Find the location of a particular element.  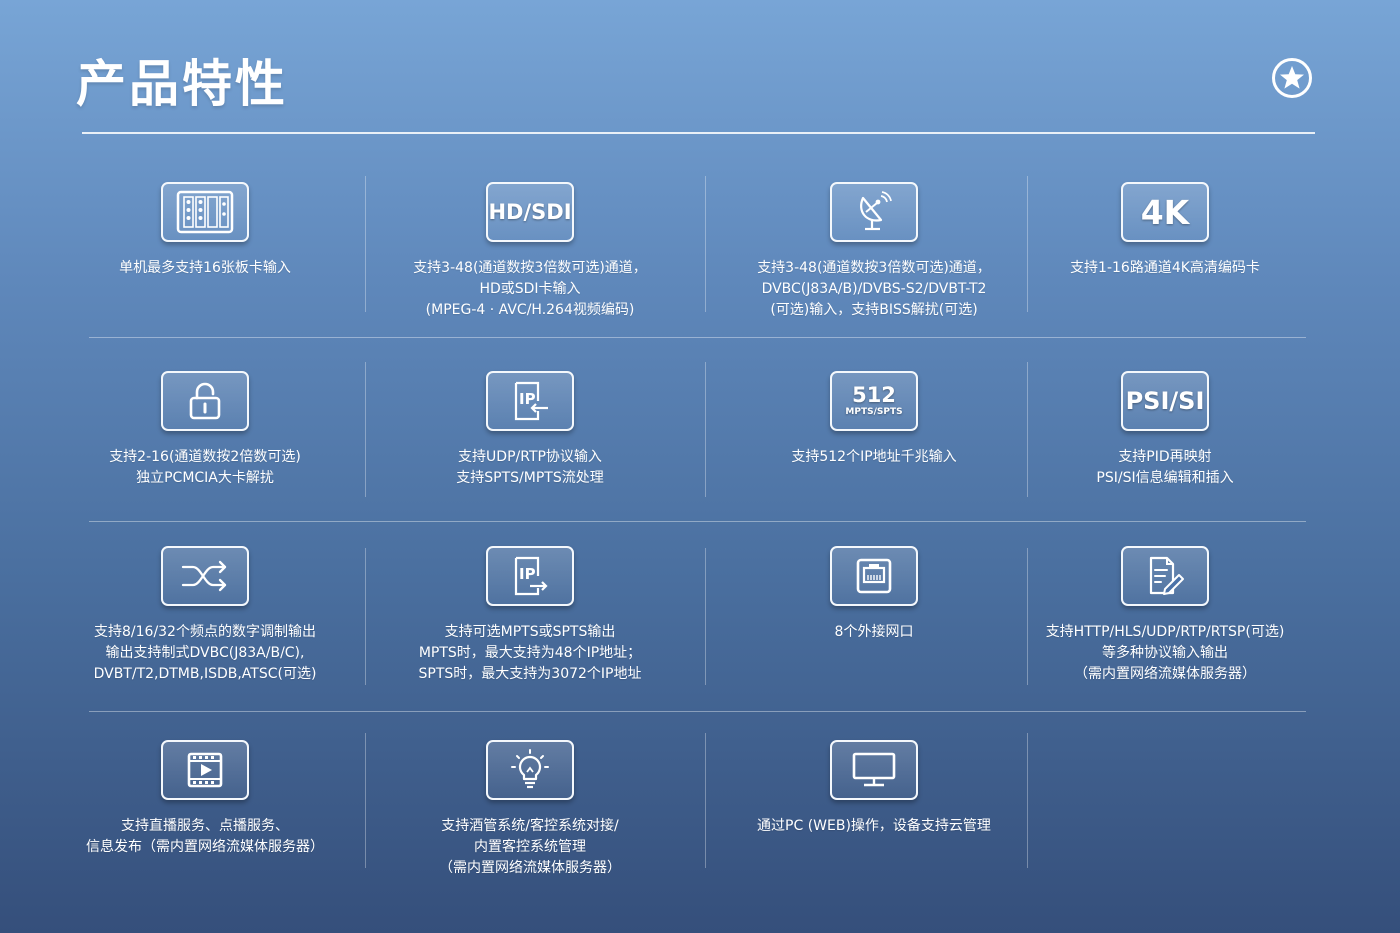

feature-text: 支持512个IP地址千兆输入 is located at coordinates (874, 457).